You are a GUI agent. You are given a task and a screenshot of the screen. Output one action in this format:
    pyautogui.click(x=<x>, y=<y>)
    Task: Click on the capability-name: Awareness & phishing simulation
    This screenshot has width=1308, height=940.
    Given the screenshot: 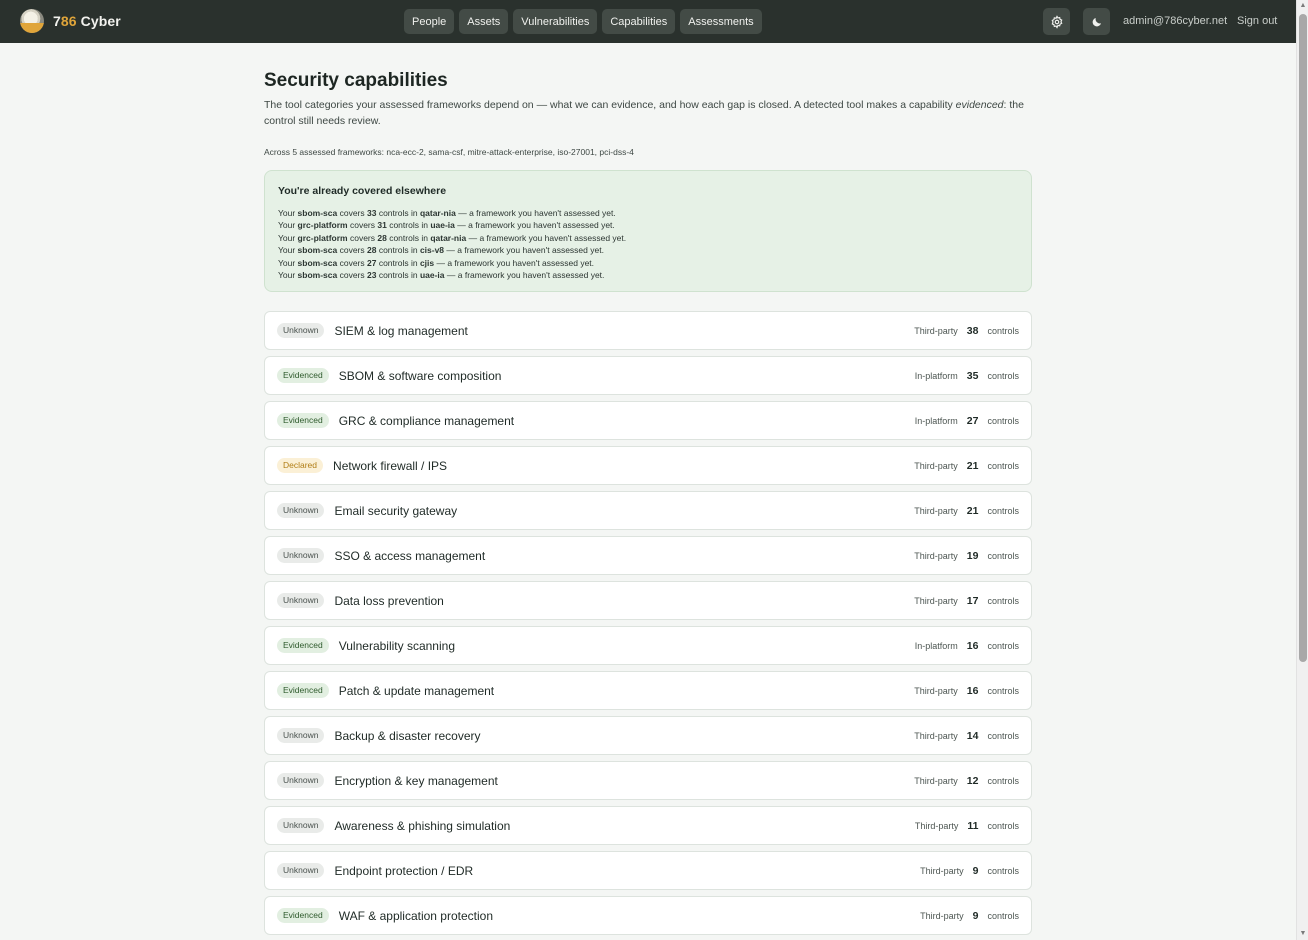 What is the action you would take?
    pyautogui.click(x=422, y=825)
    